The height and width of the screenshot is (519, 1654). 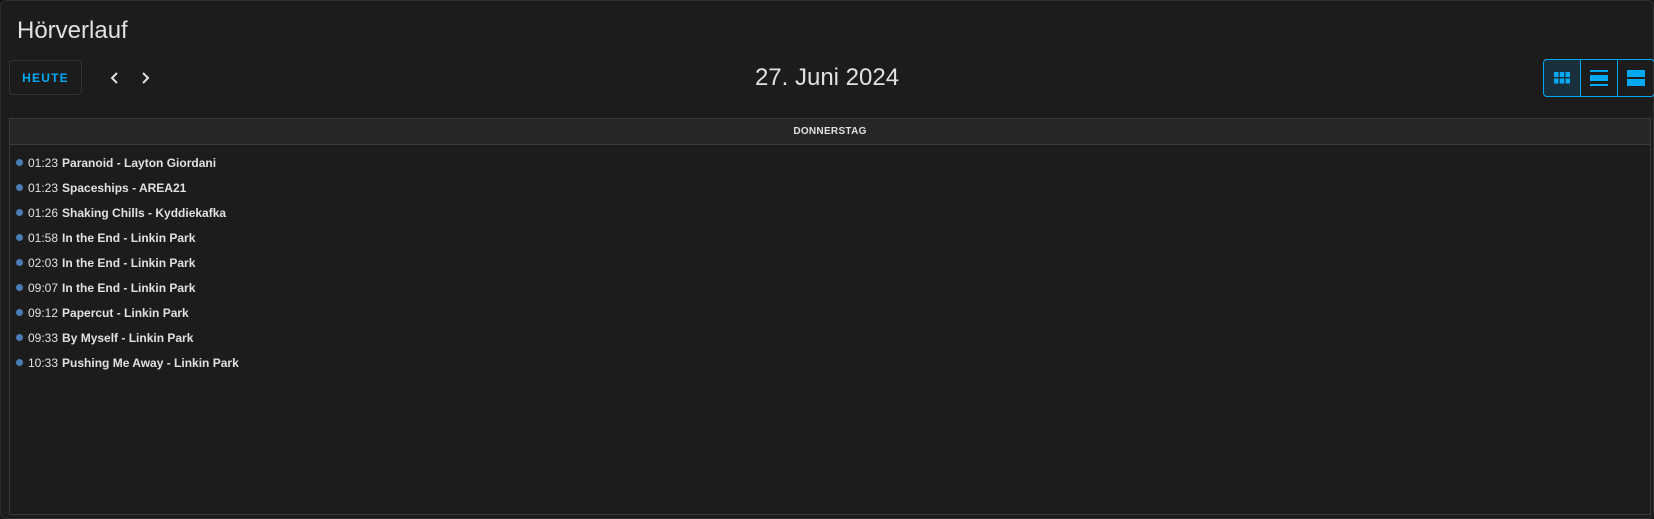 What do you see at coordinates (830, 312) in the screenshot?
I see `event-item: 09:12 Papercut - Linkin Park` at bounding box center [830, 312].